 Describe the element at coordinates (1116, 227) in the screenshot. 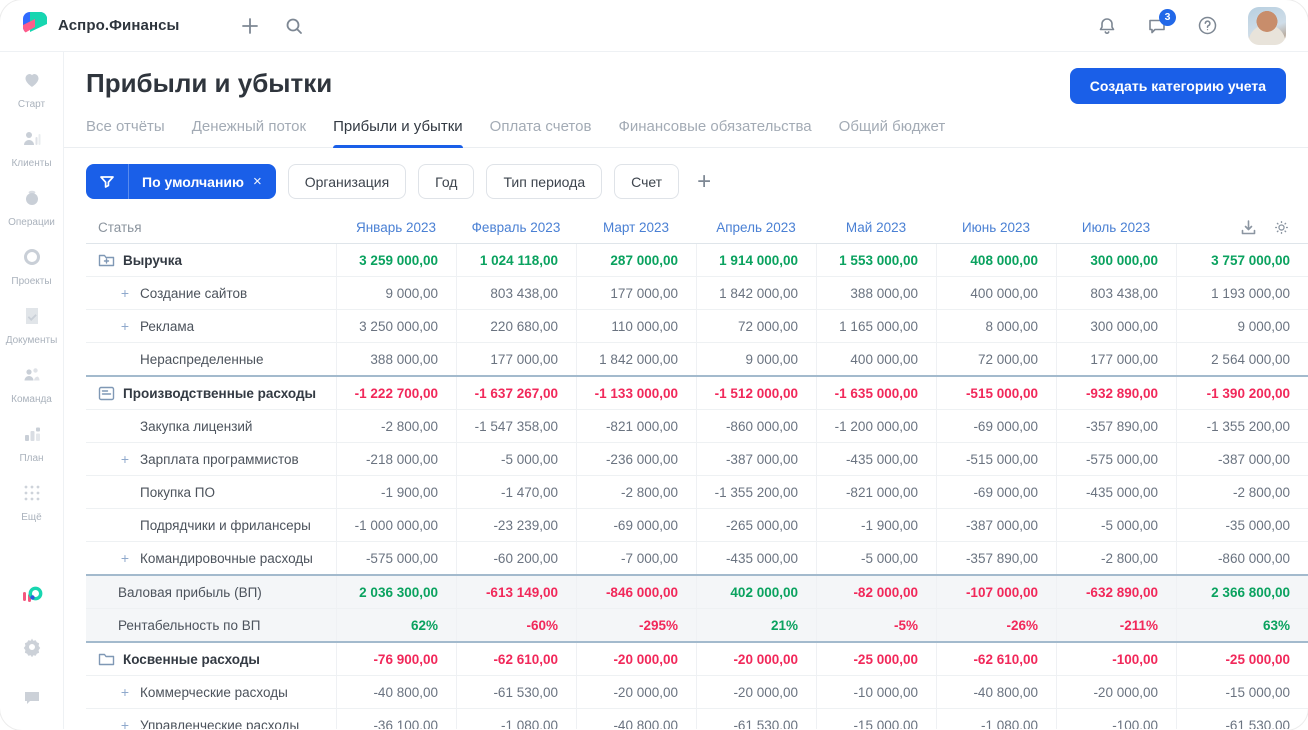

I see `column-header-month: Июль 2023` at that location.